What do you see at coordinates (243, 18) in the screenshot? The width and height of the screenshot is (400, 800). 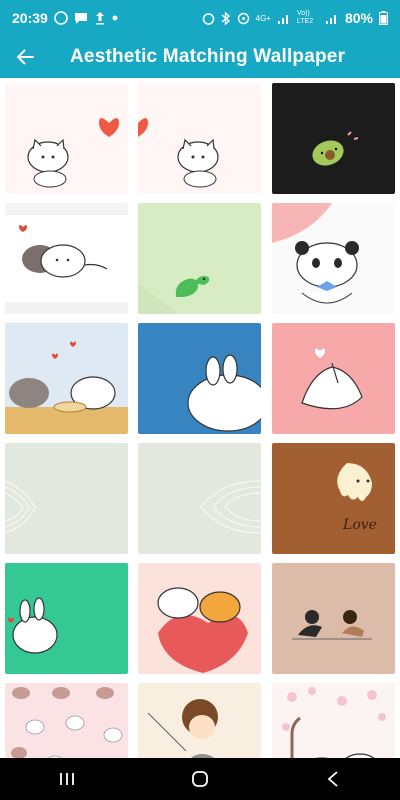 I see `hotspot-icon` at bounding box center [243, 18].